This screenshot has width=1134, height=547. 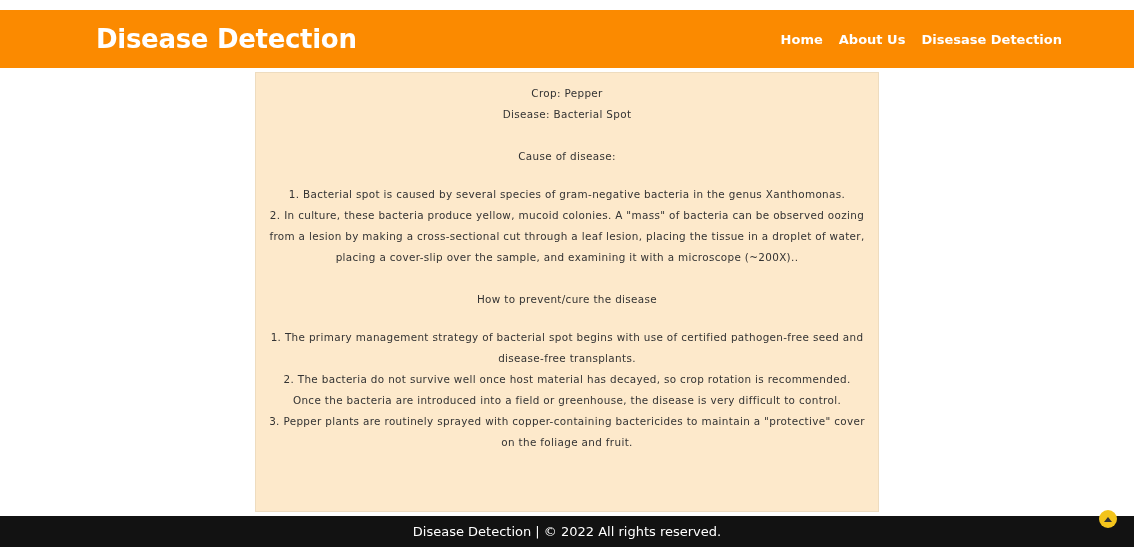 What do you see at coordinates (567, 194) in the screenshot?
I see `list-item: 1. Bacterial spot is caused by several species of gram-negative bacteria in the genus Xanthomonas.` at bounding box center [567, 194].